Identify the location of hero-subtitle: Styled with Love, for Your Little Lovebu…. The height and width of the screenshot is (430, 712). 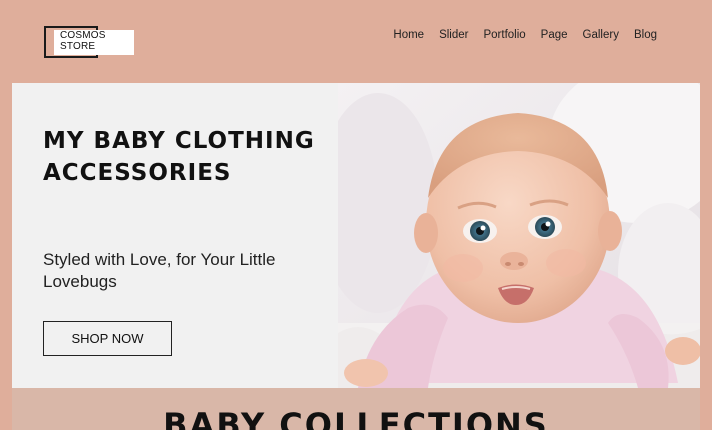
(159, 270).